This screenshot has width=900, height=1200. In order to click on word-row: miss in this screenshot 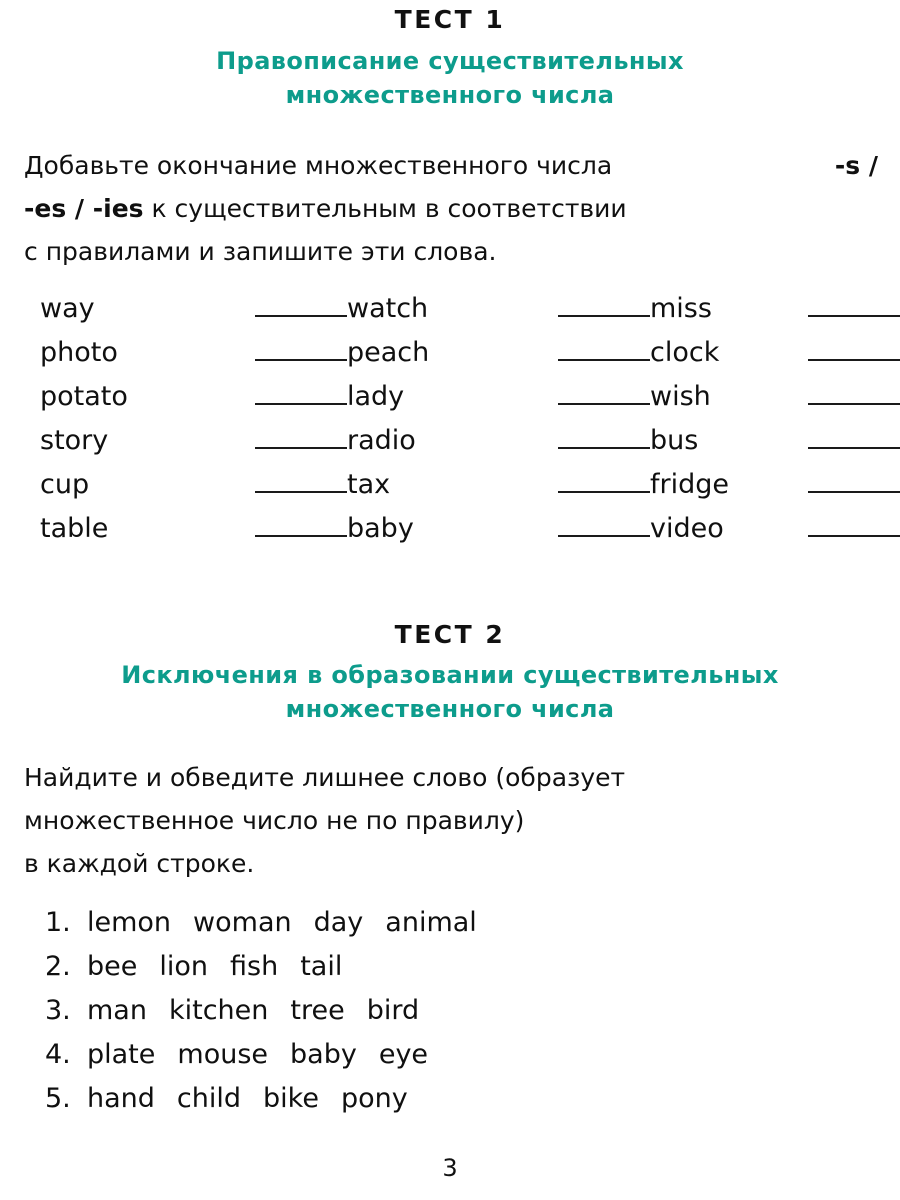, I will do `click(775, 317)`.